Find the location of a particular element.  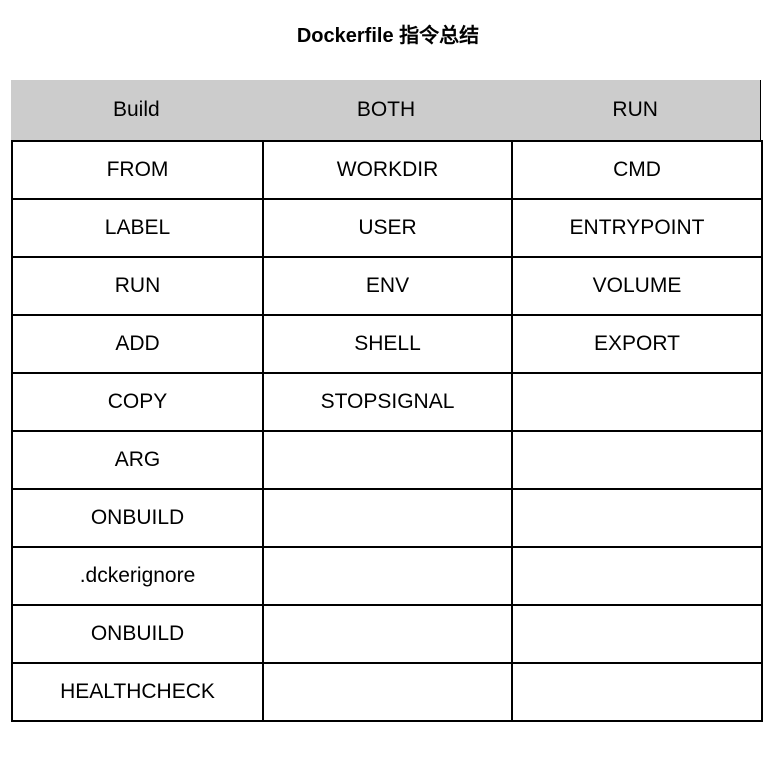

table-row: RUN ENV VOLUME is located at coordinates (387, 286).